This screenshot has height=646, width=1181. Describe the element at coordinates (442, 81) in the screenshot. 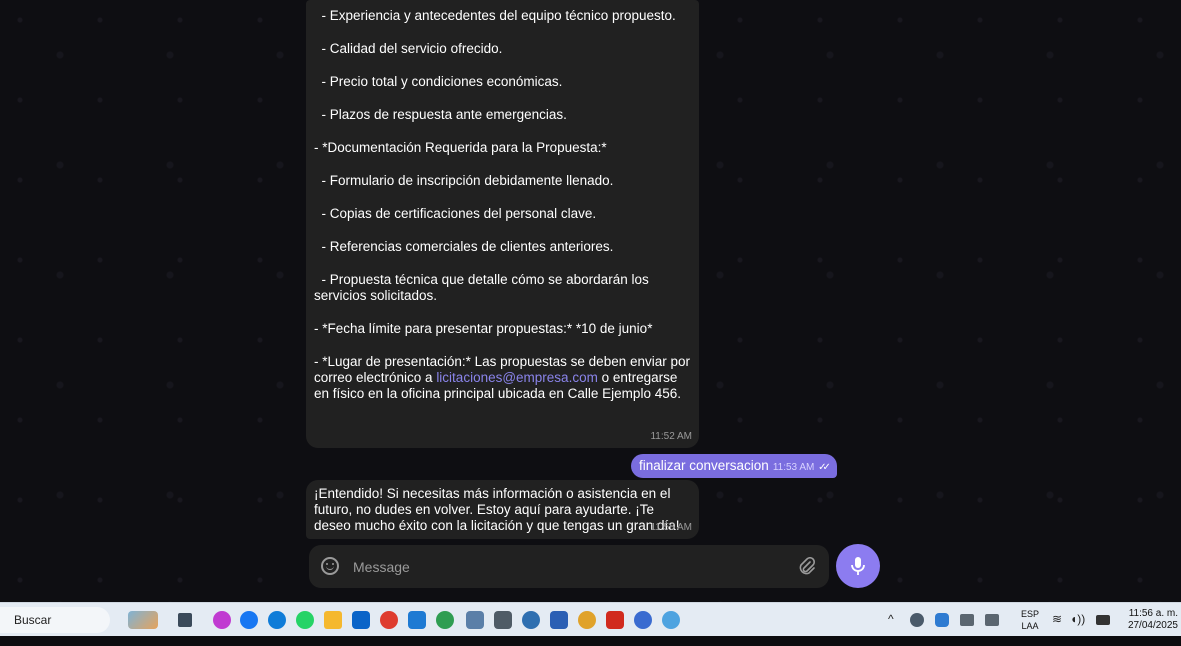

I see `message-line: - Precio total y condiciones económicas.` at that location.